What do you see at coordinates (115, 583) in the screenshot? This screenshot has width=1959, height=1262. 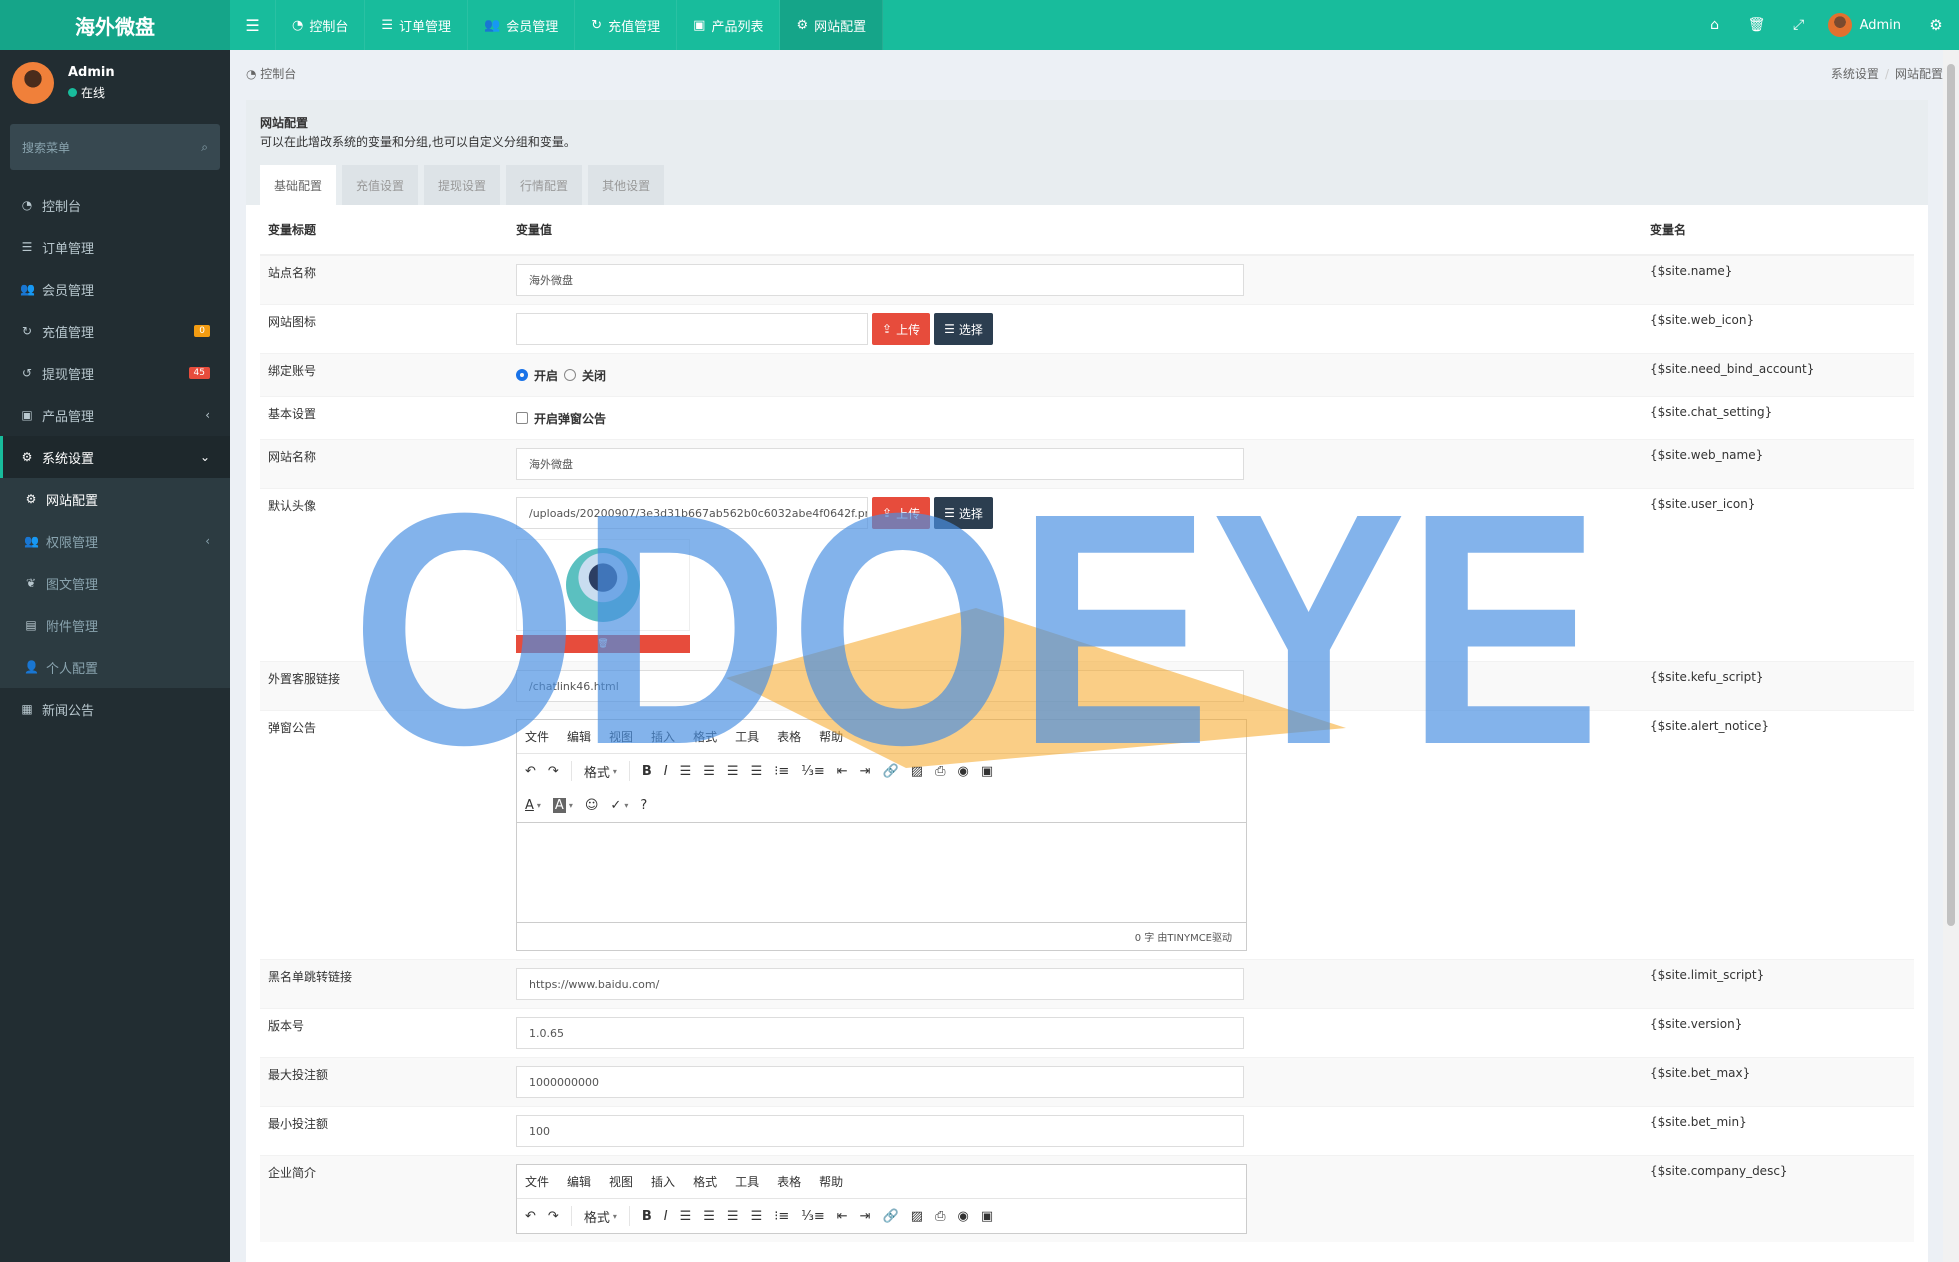 I see `sidebar-item-articles: ❦ 图文管理` at bounding box center [115, 583].